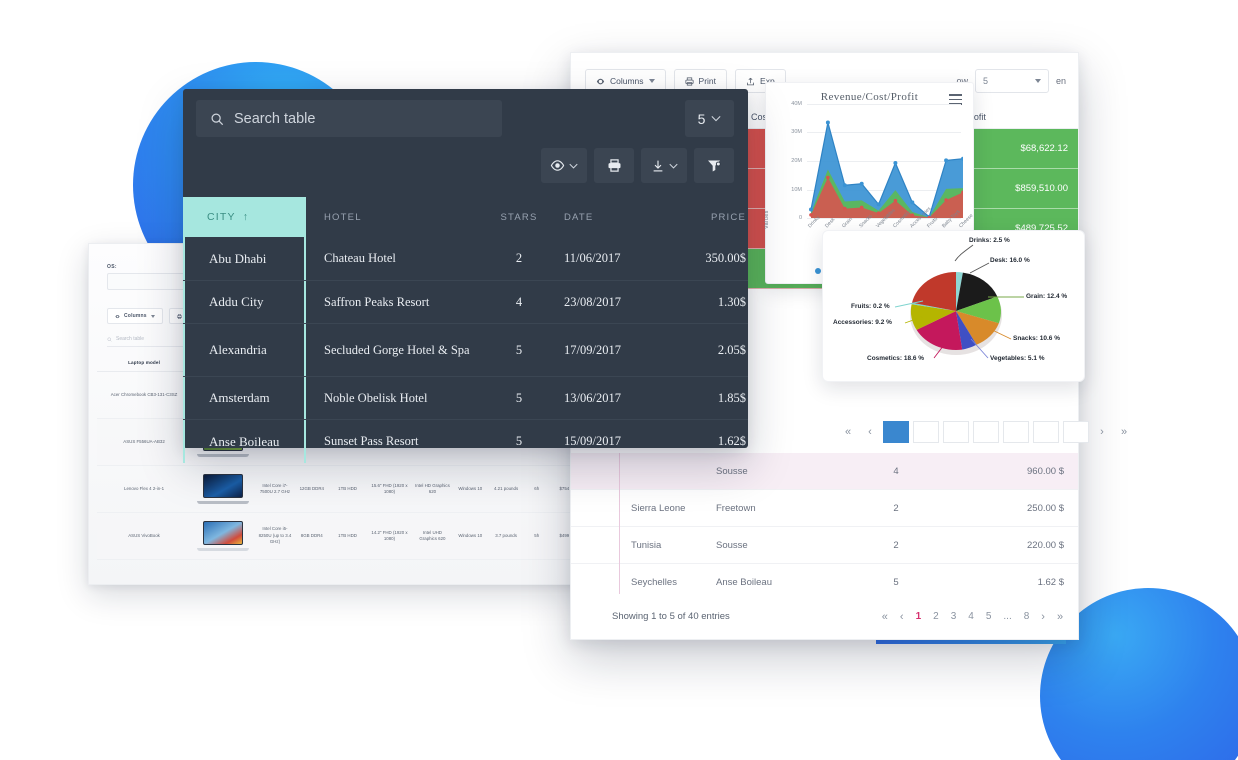 The height and width of the screenshot is (760, 1238). What do you see at coordinates (144, 395) in the screenshot?
I see `laptop-model: Acer Chromebook CB3-131-C3SZ` at bounding box center [144, 395].